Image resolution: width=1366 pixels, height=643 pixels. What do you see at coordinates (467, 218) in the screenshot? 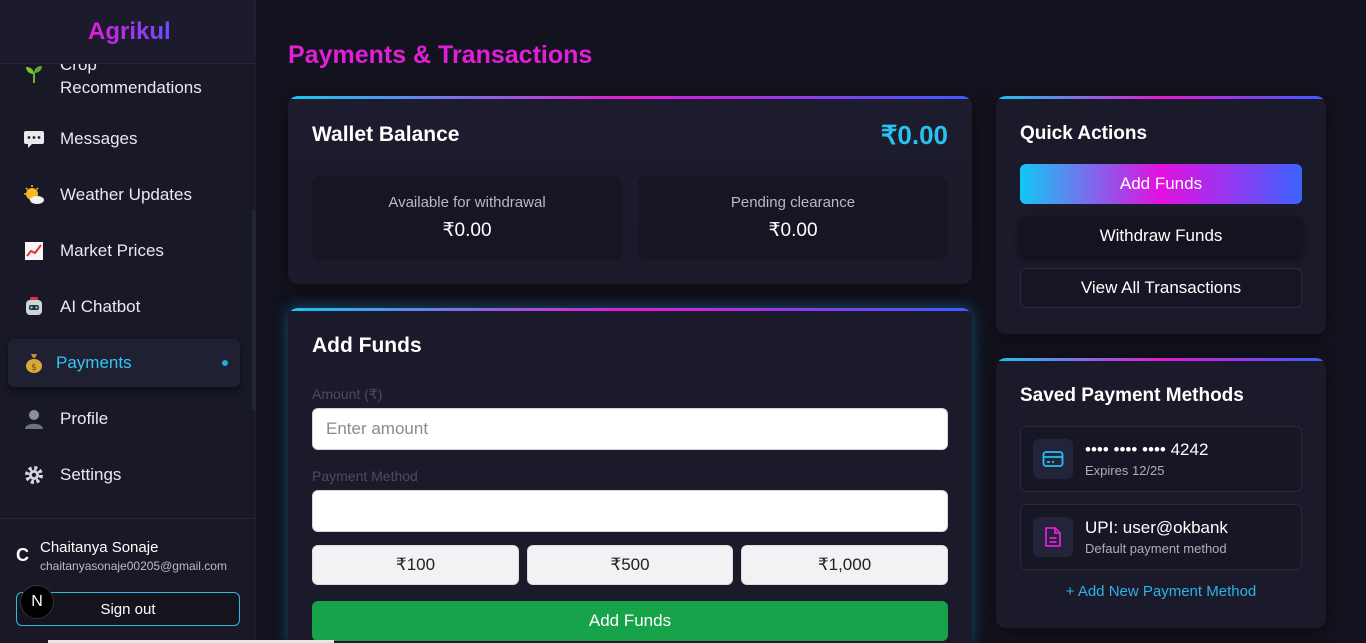
I see `available-balance-box: Available for withdrawal ₹0.00` at bounding box center [467, 218].